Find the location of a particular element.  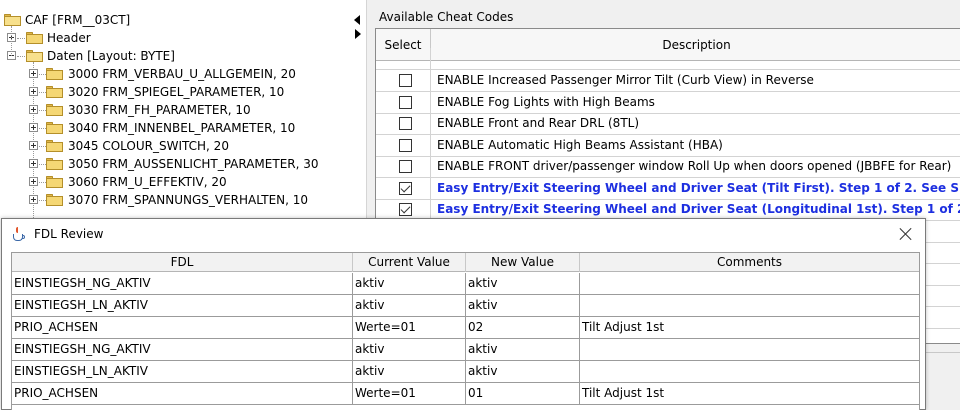

table-row: ENABLE Front and Rear DRL (8TL) is located at coordinates (668, 124).